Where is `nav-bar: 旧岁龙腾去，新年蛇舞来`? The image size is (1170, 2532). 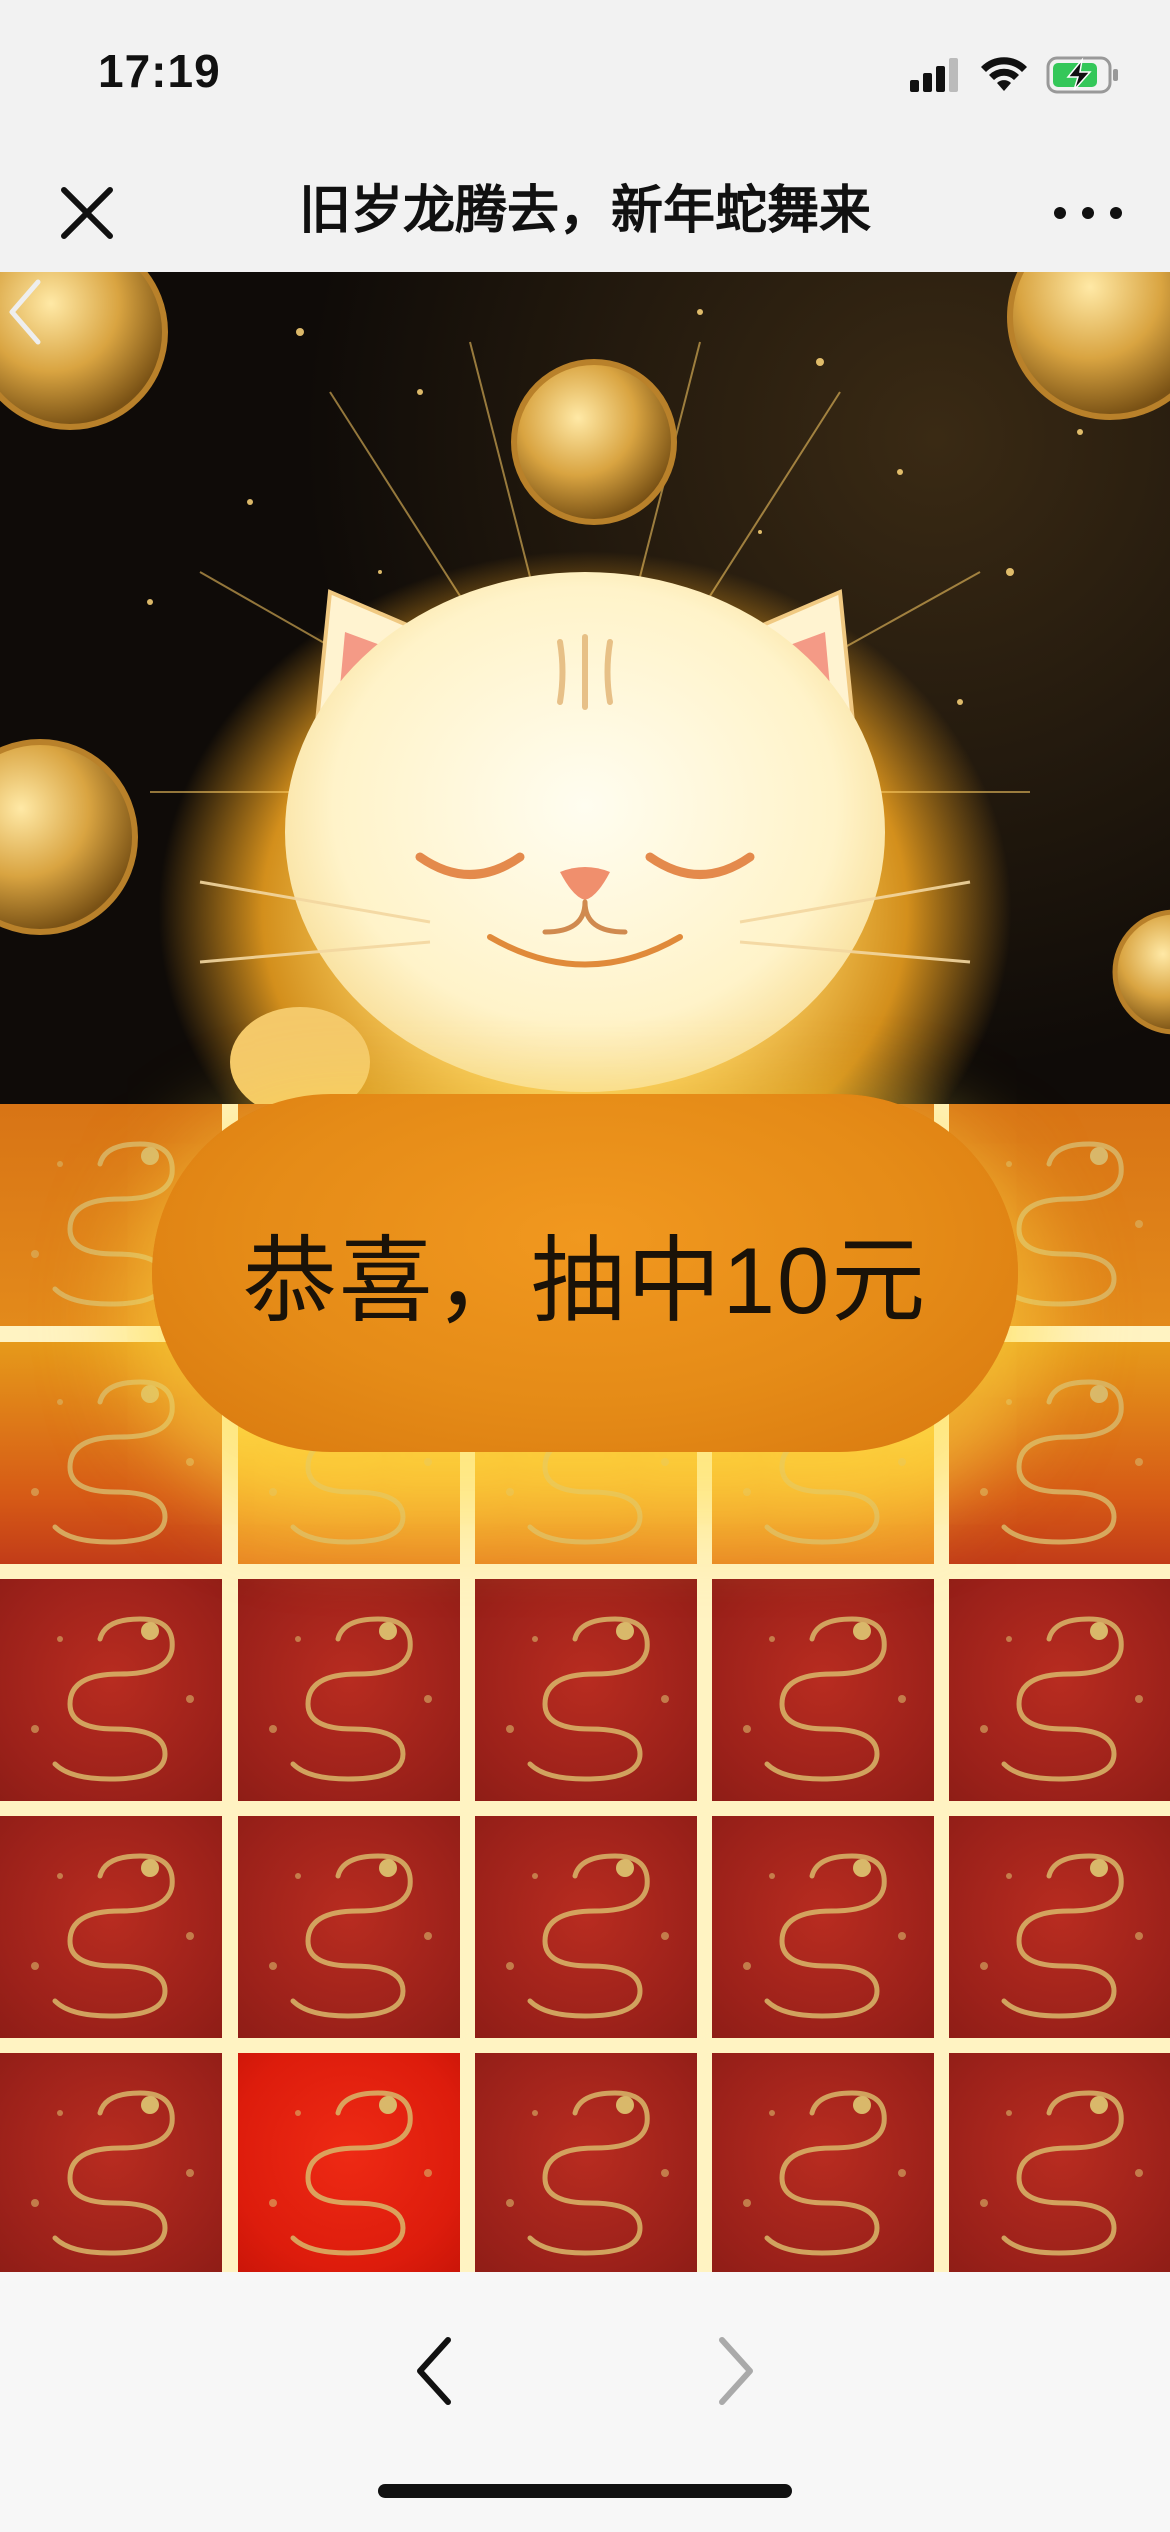
nav-bar: 旧岁龙腾去，新年蛇舞来 is located at coordinates (585, 211).